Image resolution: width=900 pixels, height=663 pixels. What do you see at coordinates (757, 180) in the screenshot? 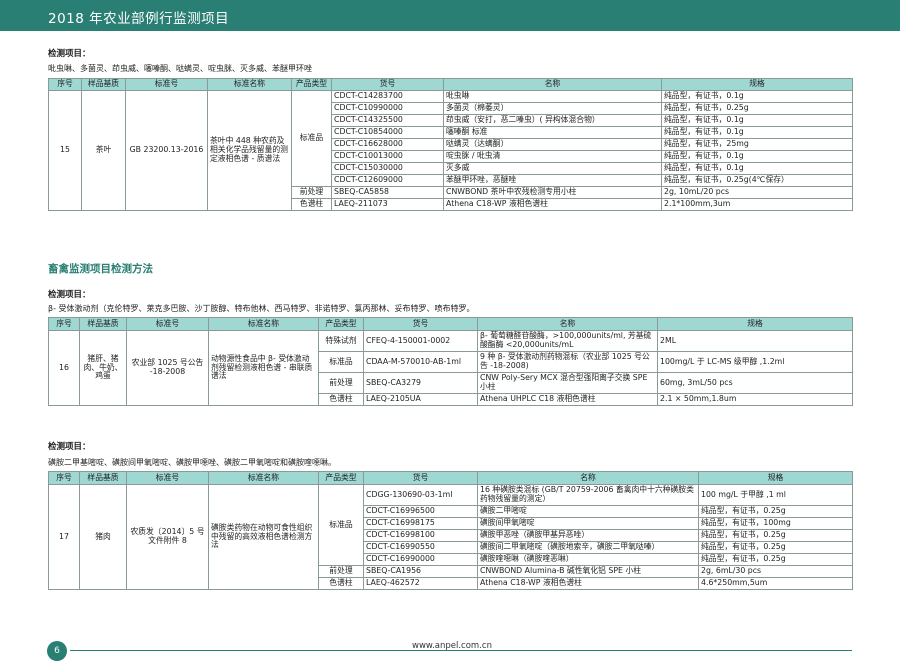
I see `spec-cell: 纯品型，有证书，0.25g(4℃保存）` at bounding box center [757, 180].